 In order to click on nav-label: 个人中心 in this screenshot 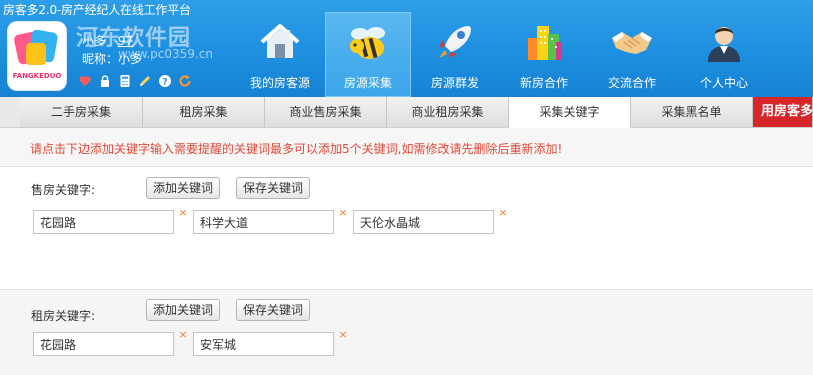, I will do `click(723, 83)`.